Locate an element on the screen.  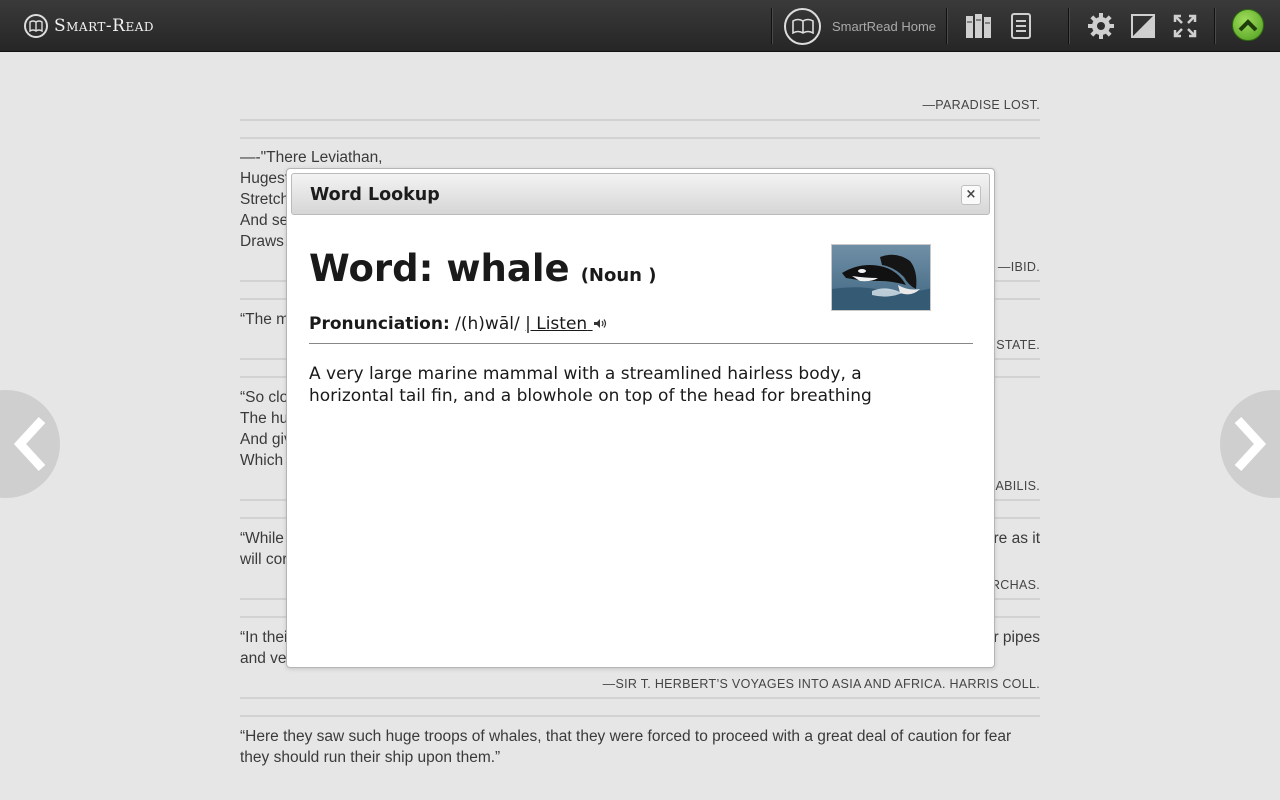
dialog-header: Word Lookup × is located at coordinates (640, 194).